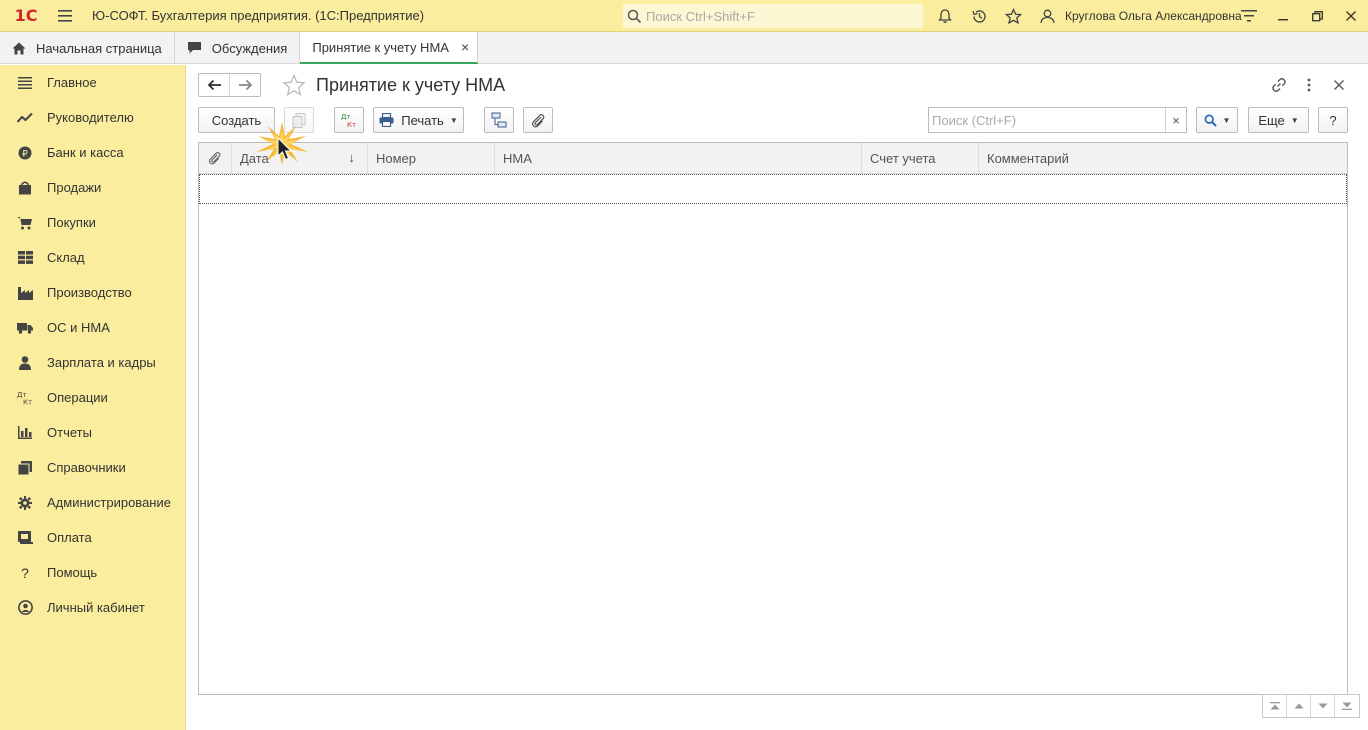 The width and height of the screenshot is (1368, 730). What do you see at coordinates (1028, 158) in the screenshot?
I see `column-label: Комментарий` at bounding box center [1028, 158].